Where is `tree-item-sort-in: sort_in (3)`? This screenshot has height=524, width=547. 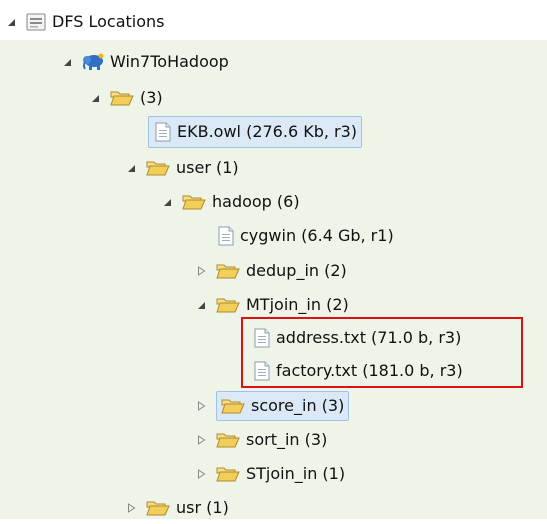 tree-item-sort-in: sort_in (3) is located at coordinates (261, 440).